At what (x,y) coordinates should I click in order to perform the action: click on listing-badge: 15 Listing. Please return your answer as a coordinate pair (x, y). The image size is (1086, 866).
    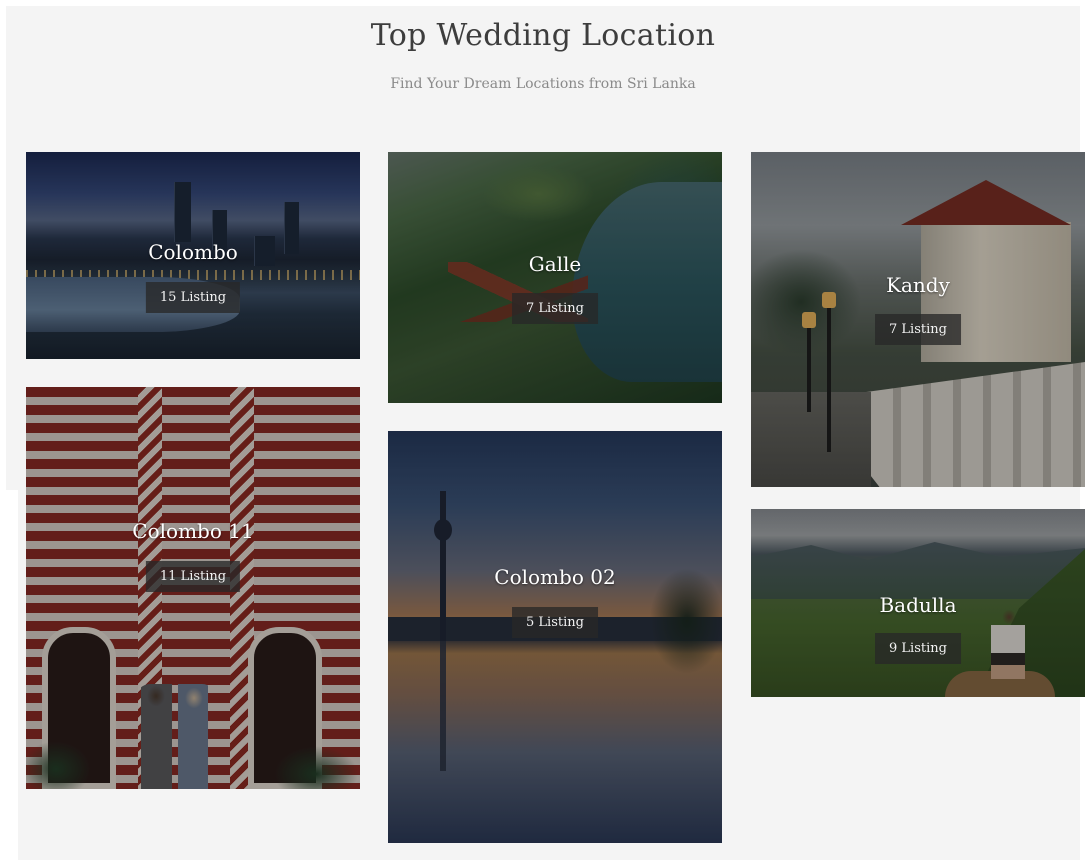
    Looking at the image, I should click on (193, 297).